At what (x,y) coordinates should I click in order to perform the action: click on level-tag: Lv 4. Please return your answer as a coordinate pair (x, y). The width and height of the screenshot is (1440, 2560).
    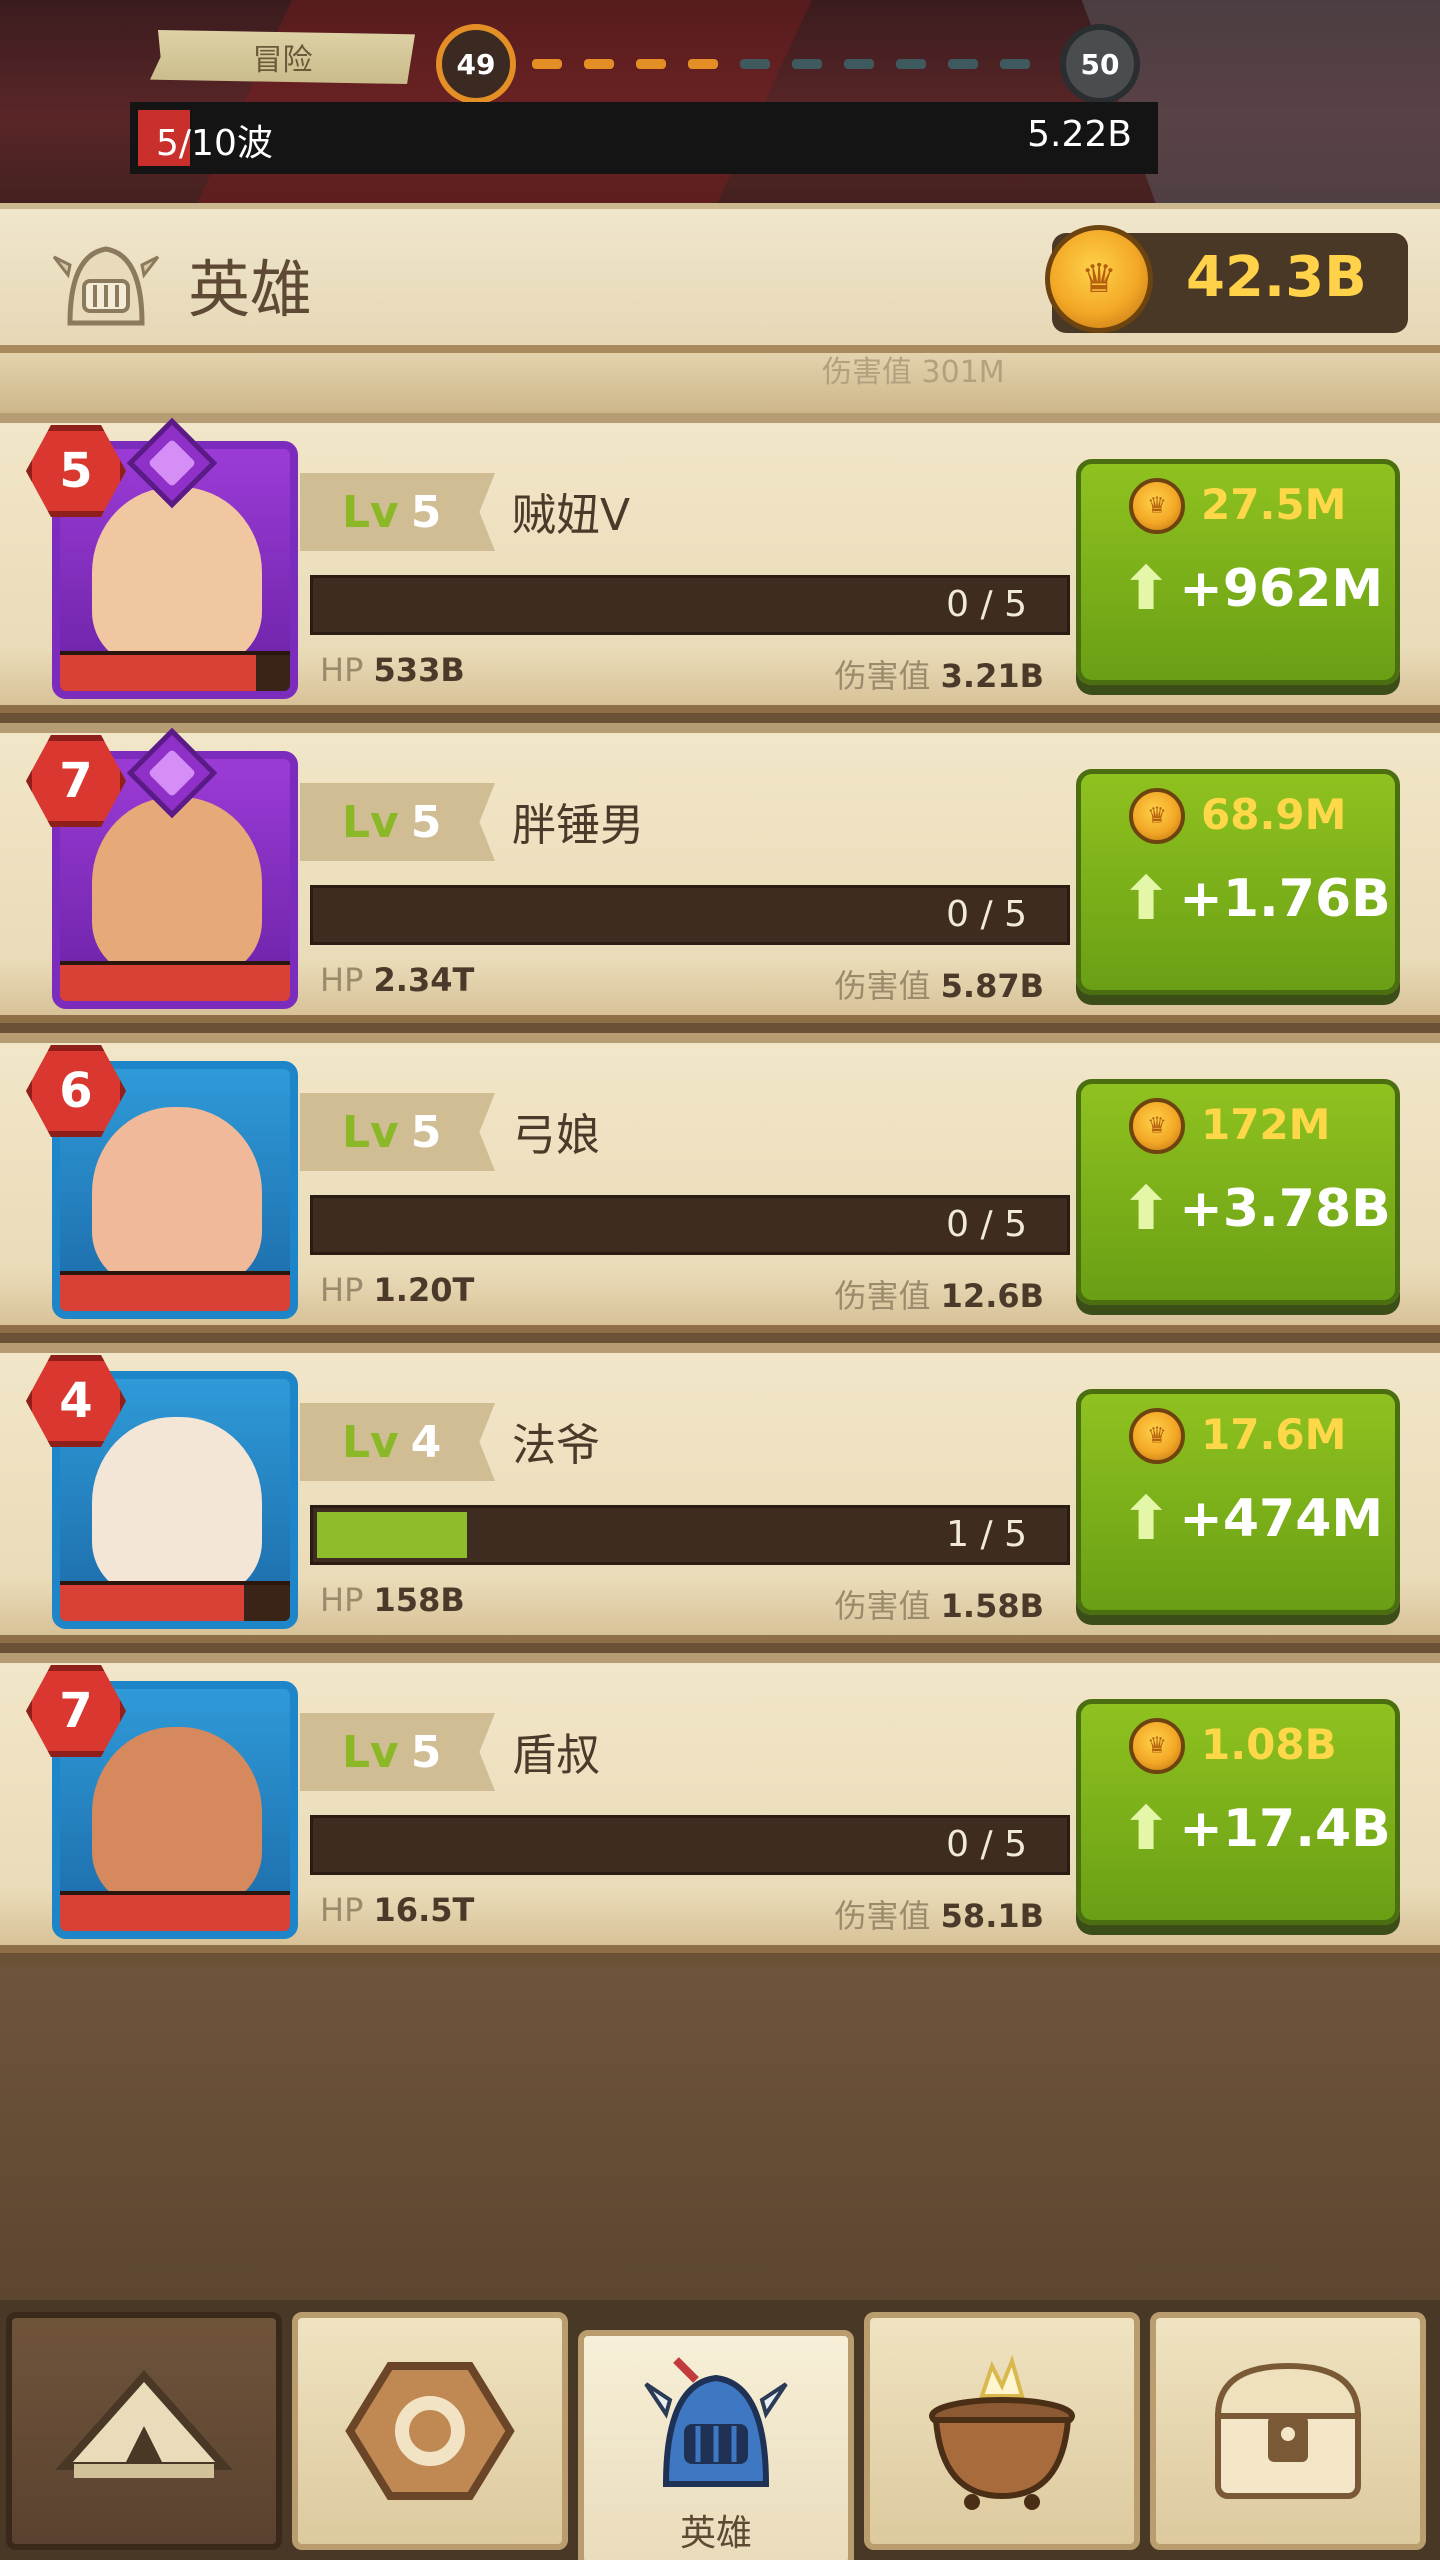
    Looking at the image, I should click on (397, 1442).